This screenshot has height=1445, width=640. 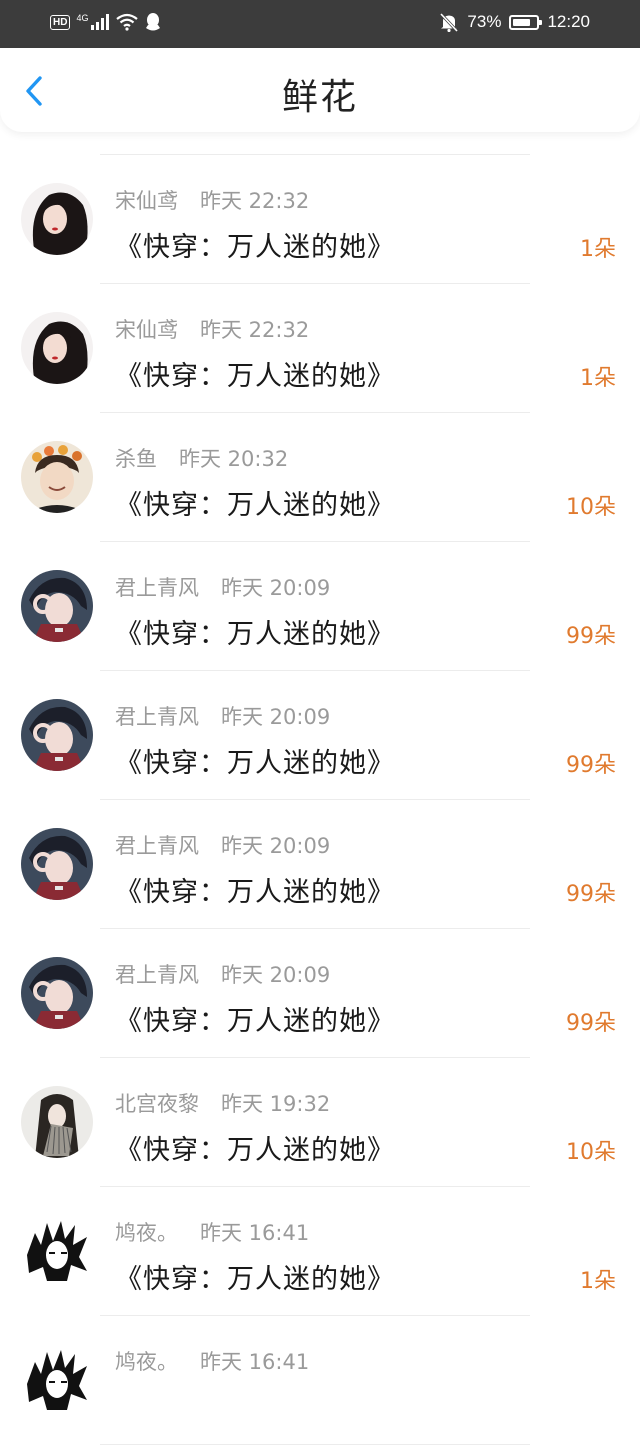 What do you see at coordinates (320, 477) in the screenshot?
I see `list-item: 杀鱼 昨天 20:32 《快穿：万人迷的她》 10朵` at bounding box center [320, 477].